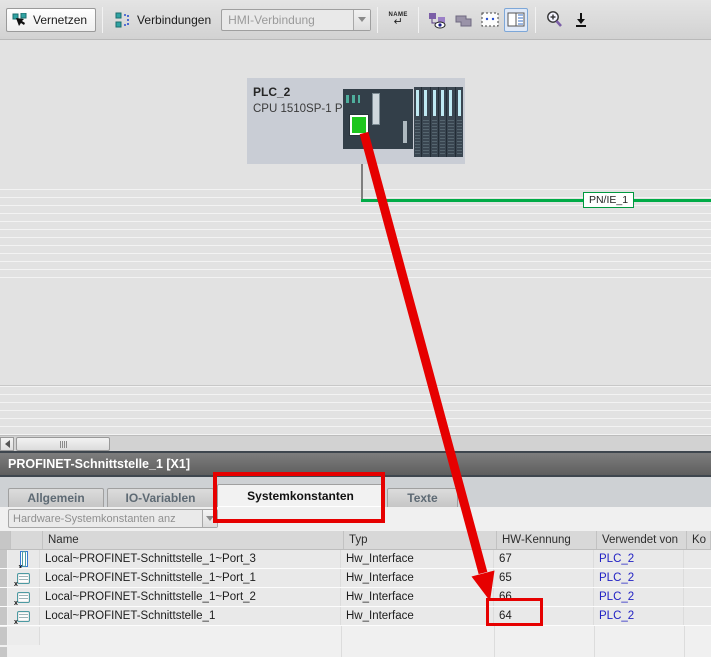 This screenshot has height=657, width=711. I want to click on rename-station-button: NAME ↵, so click(398, 20).